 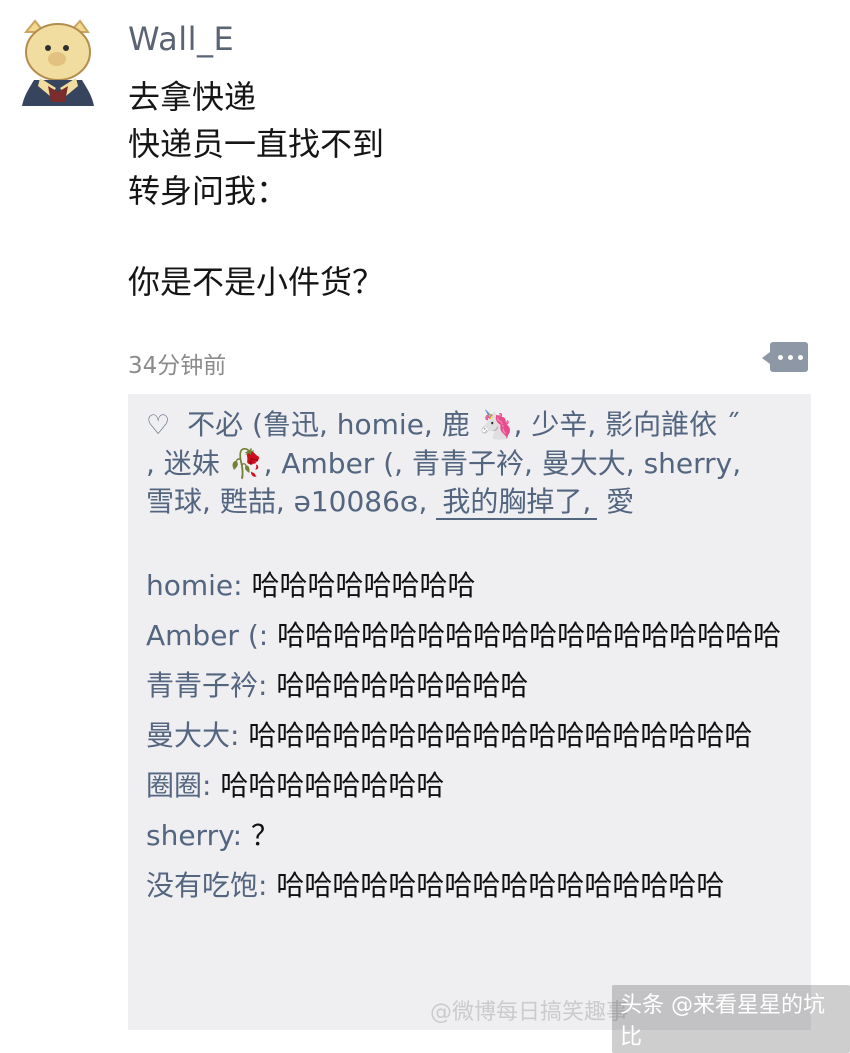 I want to click on like-name: 少辛,, so click(x=563, y=424).